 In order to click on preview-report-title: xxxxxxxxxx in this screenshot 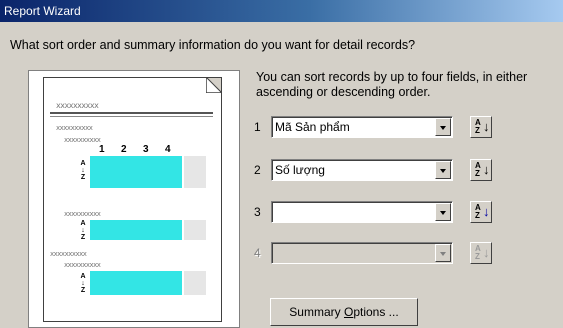, I will do `click(77, 105)`.